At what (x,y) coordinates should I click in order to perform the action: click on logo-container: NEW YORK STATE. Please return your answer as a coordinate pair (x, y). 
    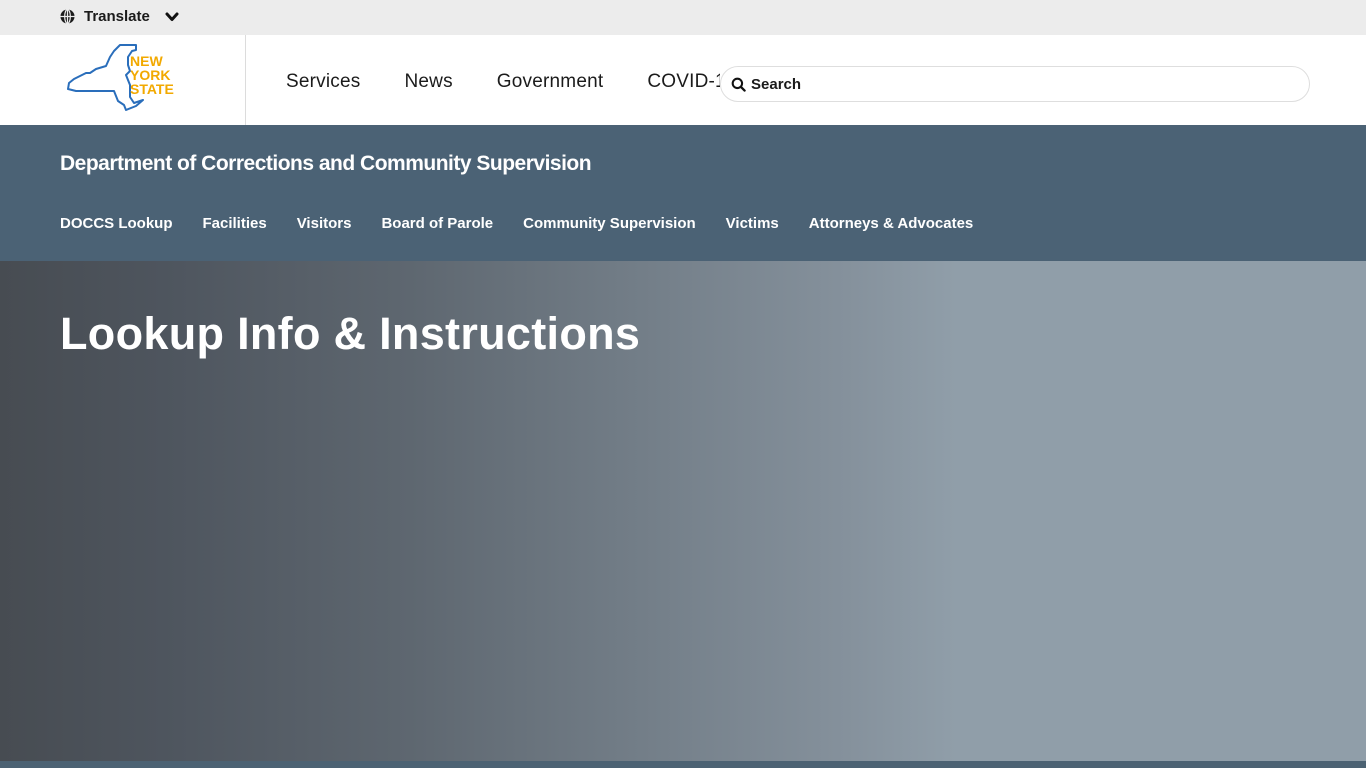
    Looking at the image, I should click on (123, 80).